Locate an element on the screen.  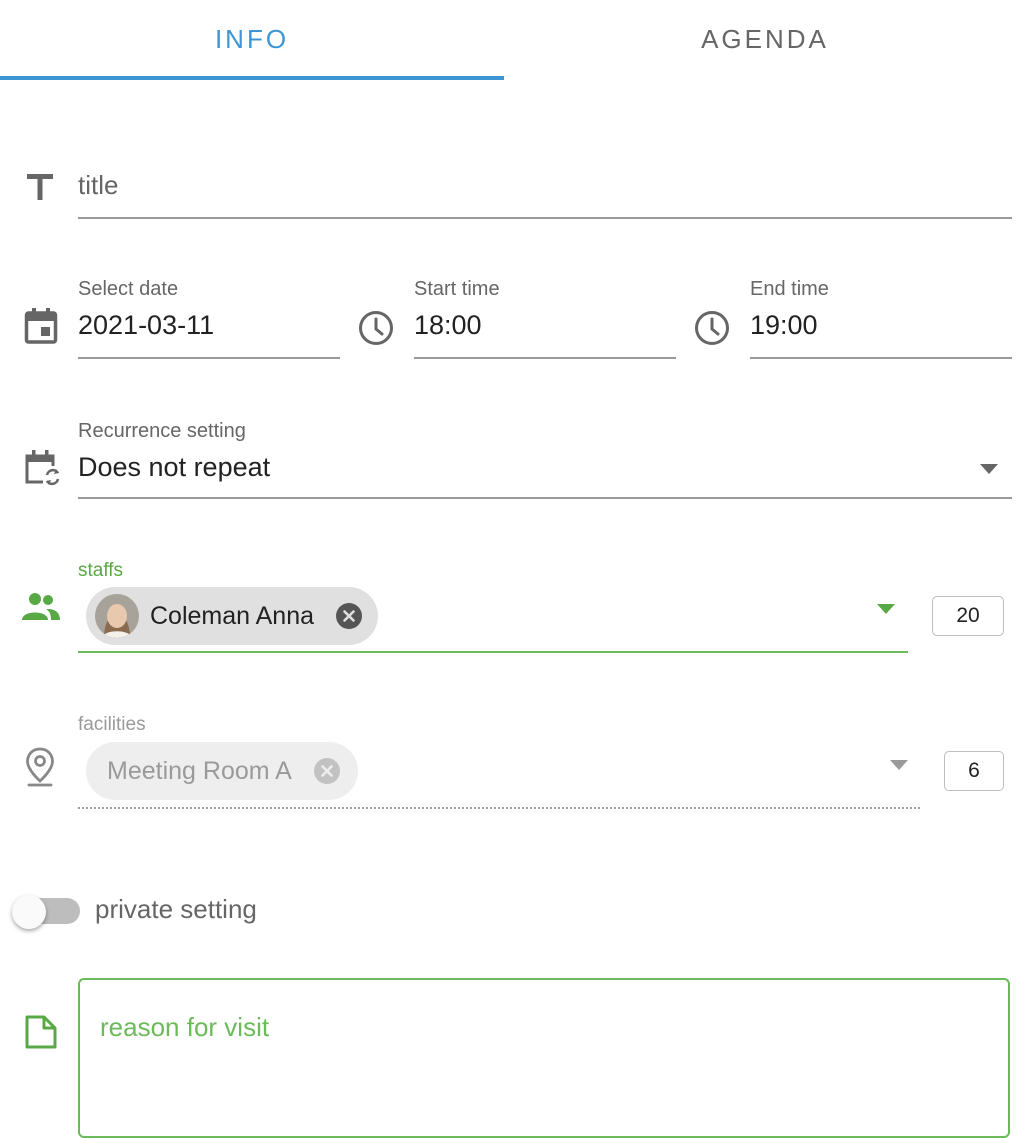
date-label: Select date is located at coordinates (128, 289).